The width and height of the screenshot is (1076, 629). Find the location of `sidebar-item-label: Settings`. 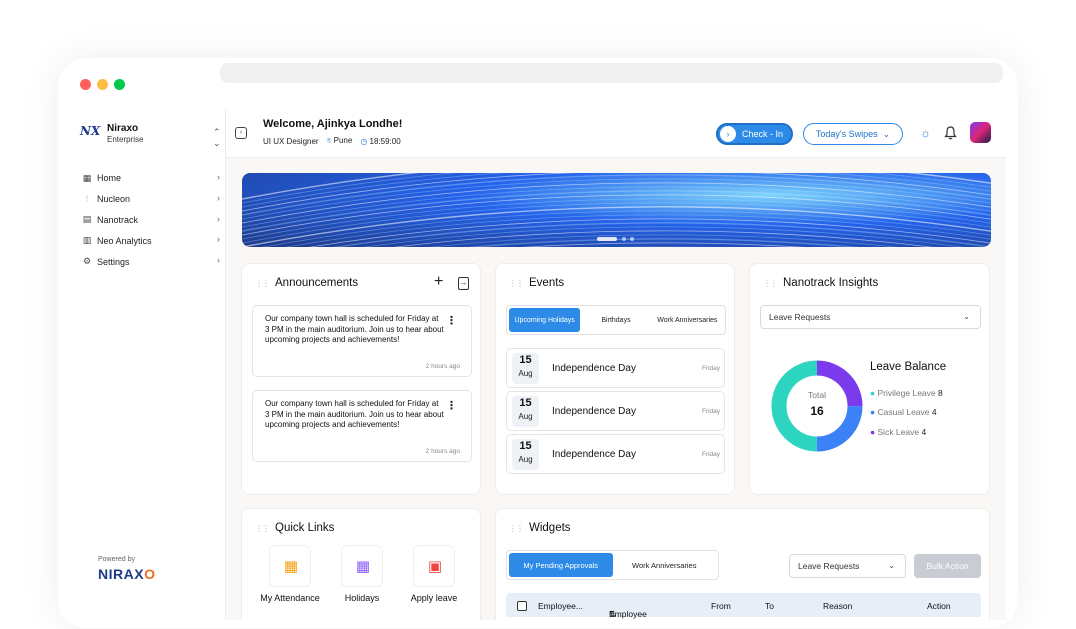

sidebar-item-label: Settings is located at coordinates (113, 261).